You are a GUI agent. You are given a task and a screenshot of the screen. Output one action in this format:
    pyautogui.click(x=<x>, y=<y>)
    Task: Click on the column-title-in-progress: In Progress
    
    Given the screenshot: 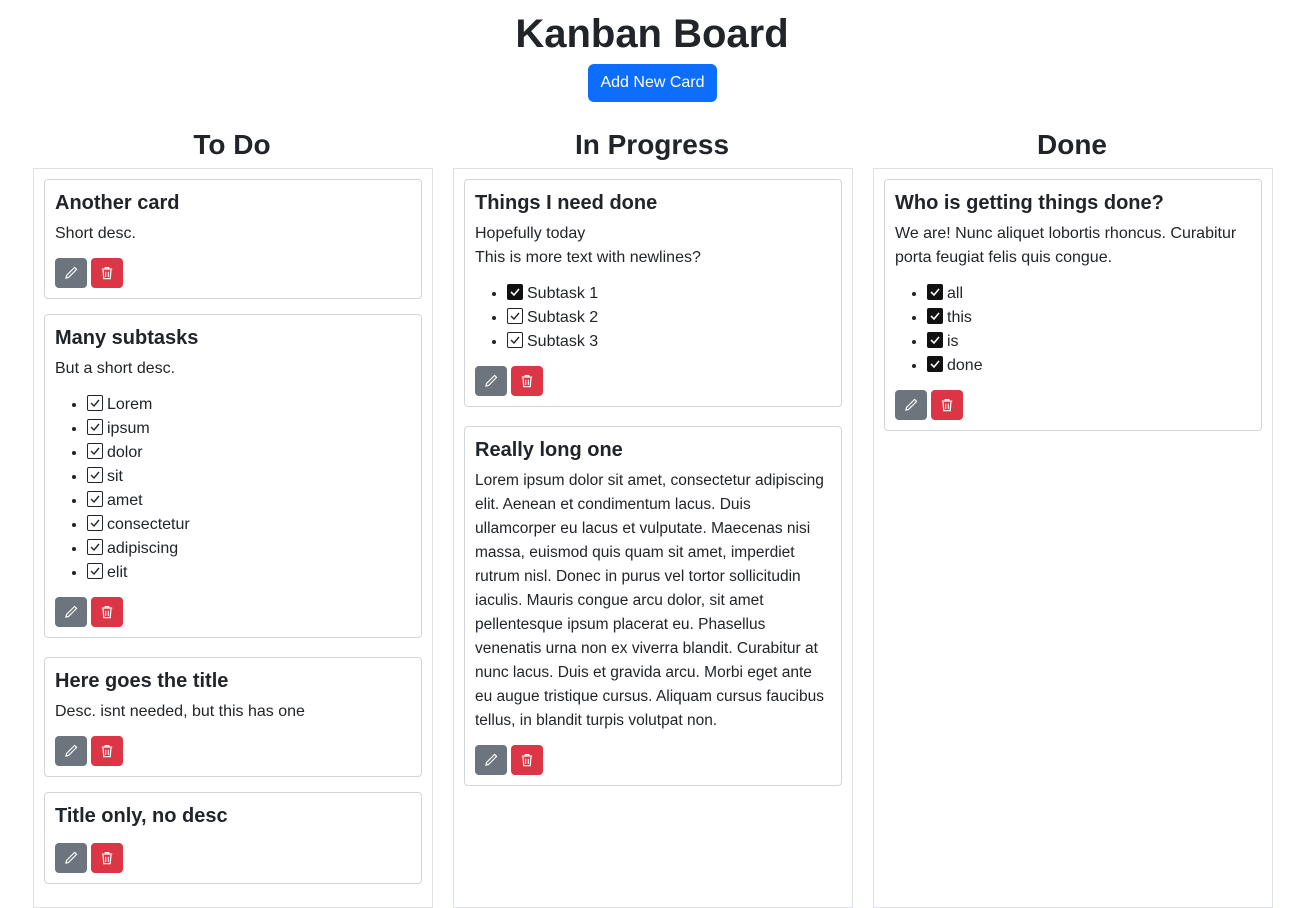 What is the action you would take?
    pyautogui.click(x=652, y=144)
    